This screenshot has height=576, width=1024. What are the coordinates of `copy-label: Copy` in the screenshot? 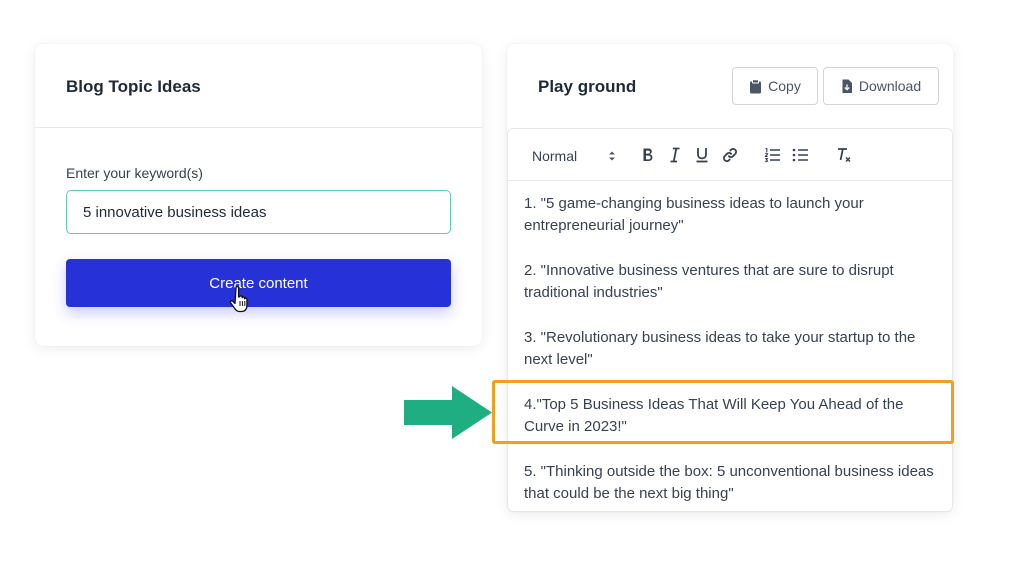 It's located at (784, 86).